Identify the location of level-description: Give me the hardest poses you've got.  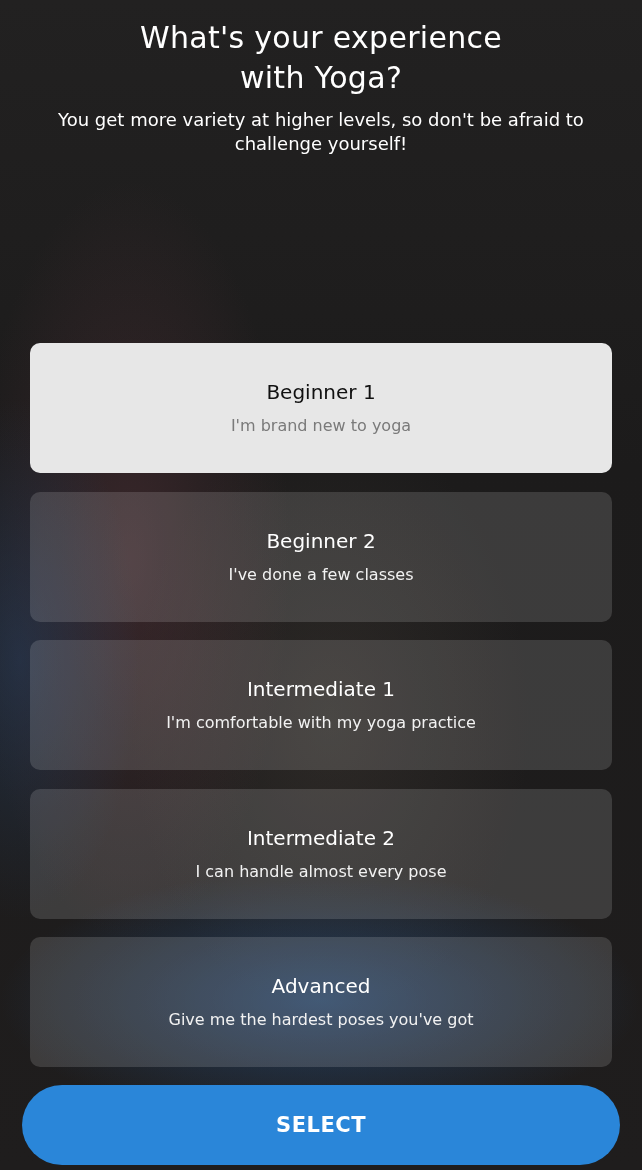
(321, 1020).